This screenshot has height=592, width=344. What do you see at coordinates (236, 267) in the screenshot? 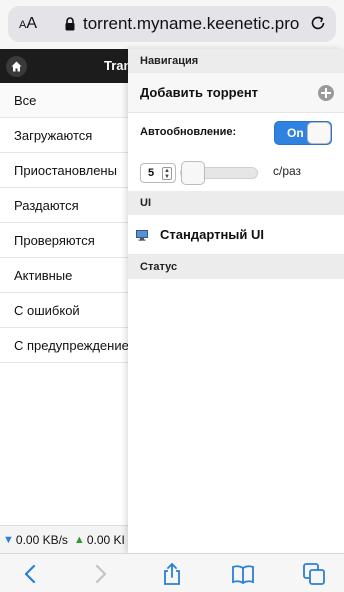
I see `status-header: Статус` at bounding box center [236, 267].